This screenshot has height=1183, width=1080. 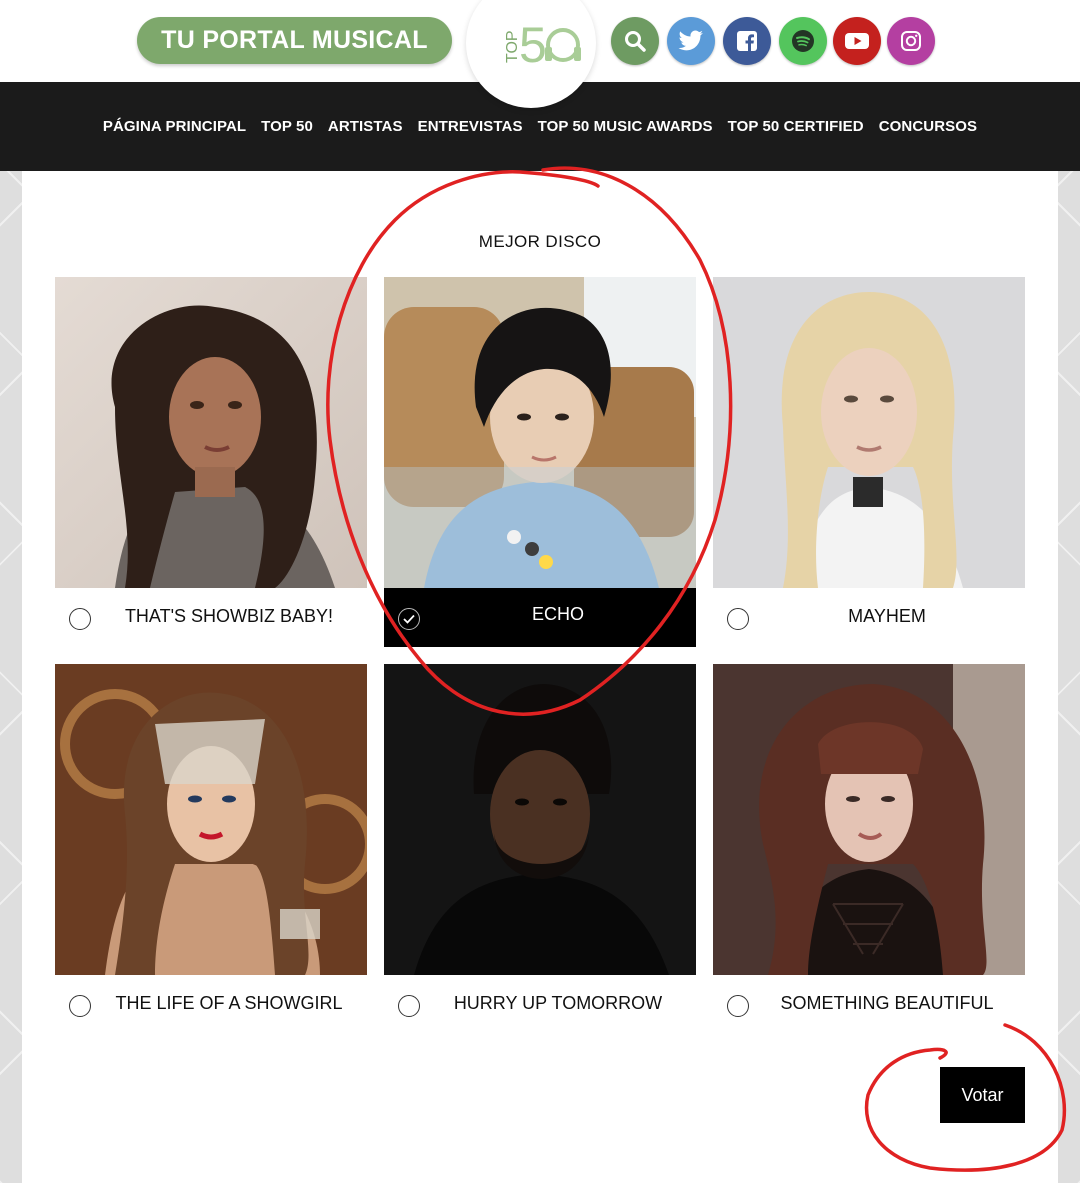 I want to click on instagram-icon, so click(x=911, y=41).